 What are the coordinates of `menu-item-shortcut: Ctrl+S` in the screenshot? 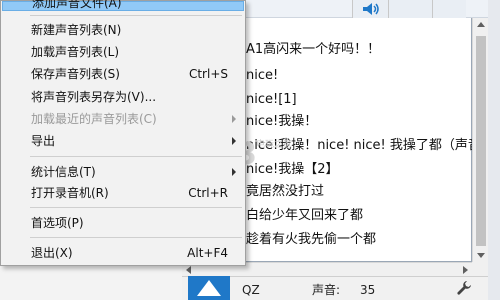 It's located at (208, 74).